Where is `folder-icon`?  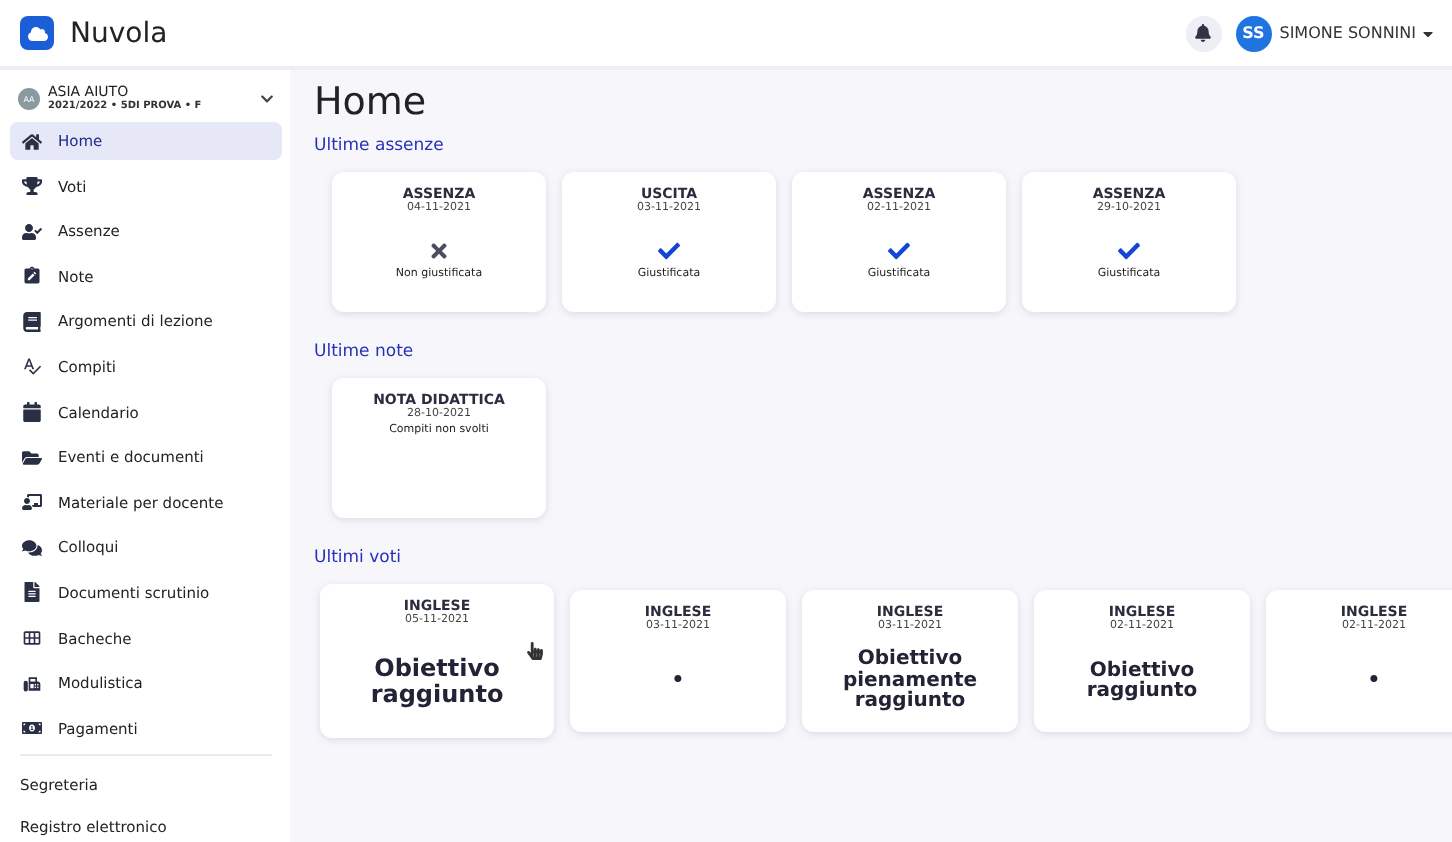
folder-icon is located at coordinates (31, 457).